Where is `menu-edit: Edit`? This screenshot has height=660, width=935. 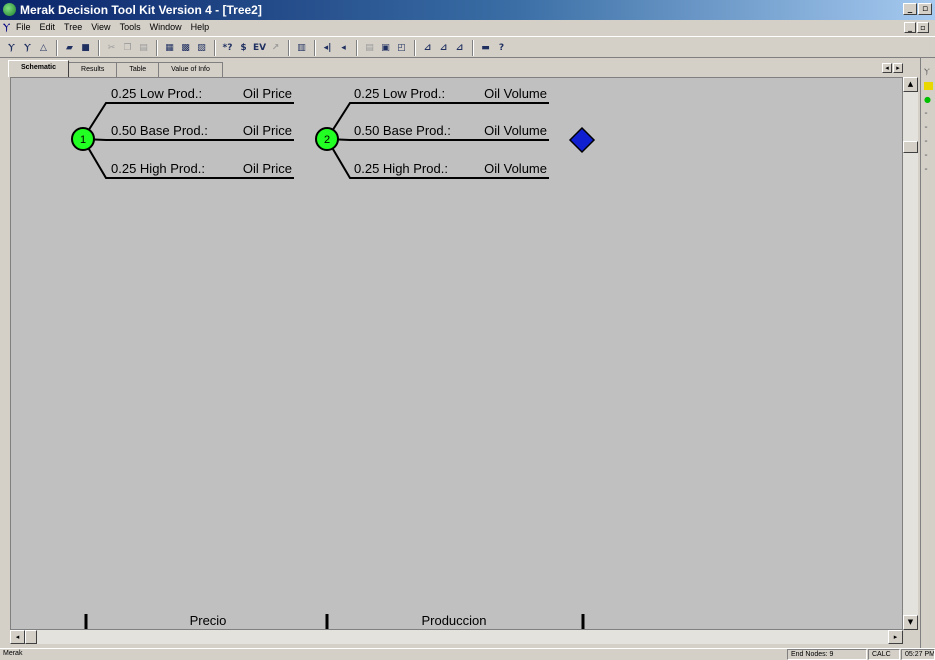 menu-edit: Edit is located at coordinates (48, 27).